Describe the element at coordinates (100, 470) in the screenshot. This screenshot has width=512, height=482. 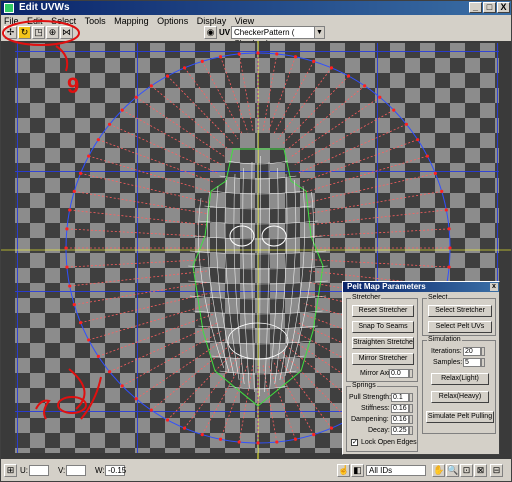
I see `w-label: W:` at that location.